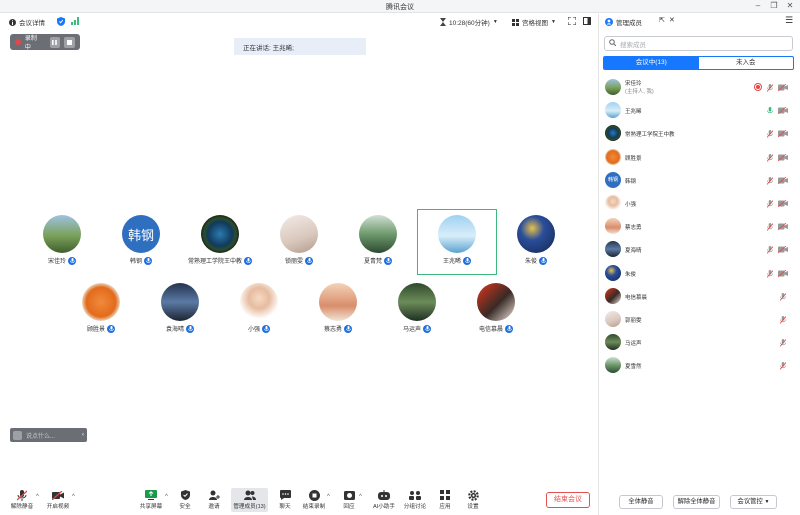  I want to click on participant-tile: 小强, so click(259, 315).